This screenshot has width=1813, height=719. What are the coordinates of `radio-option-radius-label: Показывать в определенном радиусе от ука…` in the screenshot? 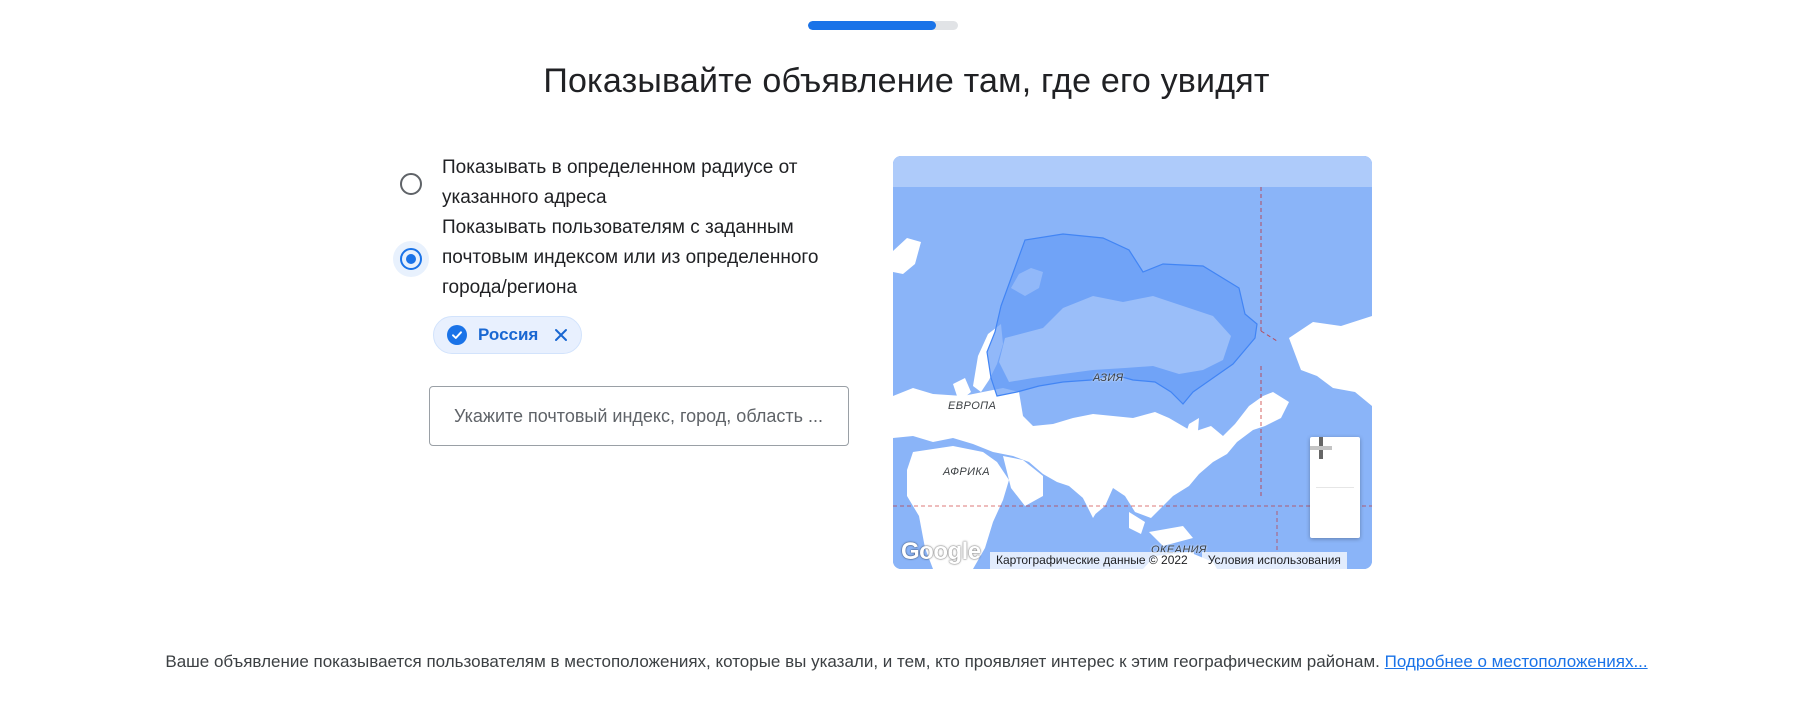 It's located at (620, 182).